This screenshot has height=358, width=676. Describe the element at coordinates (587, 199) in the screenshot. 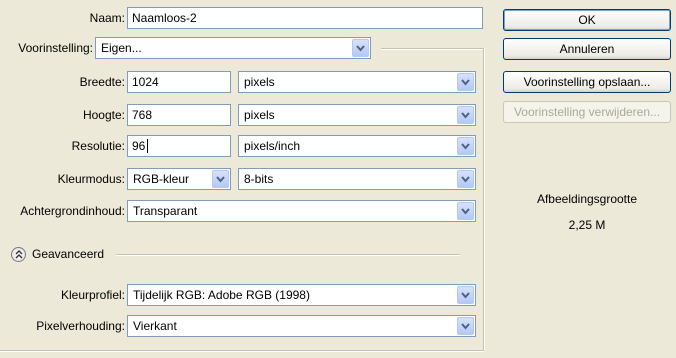

I see `image-size-label: Afbeeldingsgrootte` at that location.